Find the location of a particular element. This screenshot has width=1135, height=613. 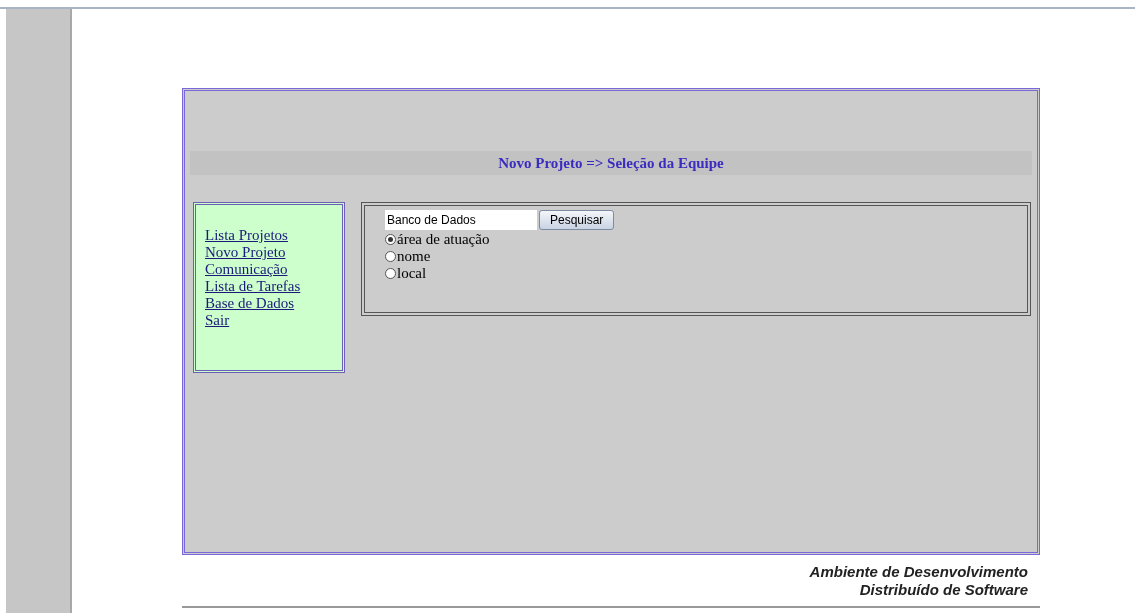

page-title: Novo Projeto => Seleção da Equipe is located at coordinates (611, 163).